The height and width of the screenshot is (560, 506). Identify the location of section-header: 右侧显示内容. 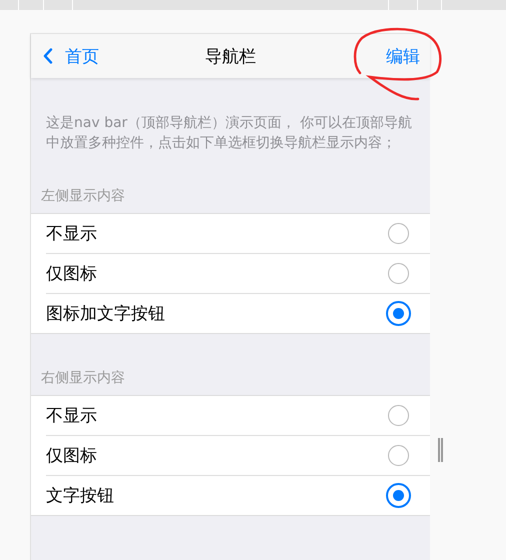
(83, 378).